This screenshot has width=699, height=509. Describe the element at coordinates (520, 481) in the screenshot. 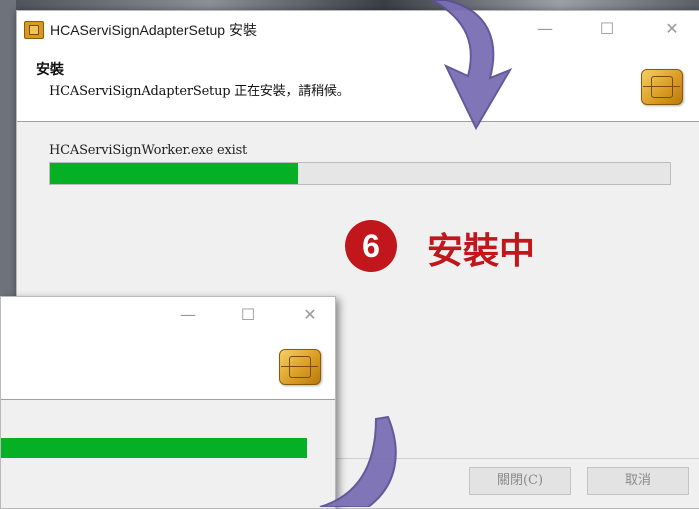

I see `close-button: 關閉(C)` at that location.